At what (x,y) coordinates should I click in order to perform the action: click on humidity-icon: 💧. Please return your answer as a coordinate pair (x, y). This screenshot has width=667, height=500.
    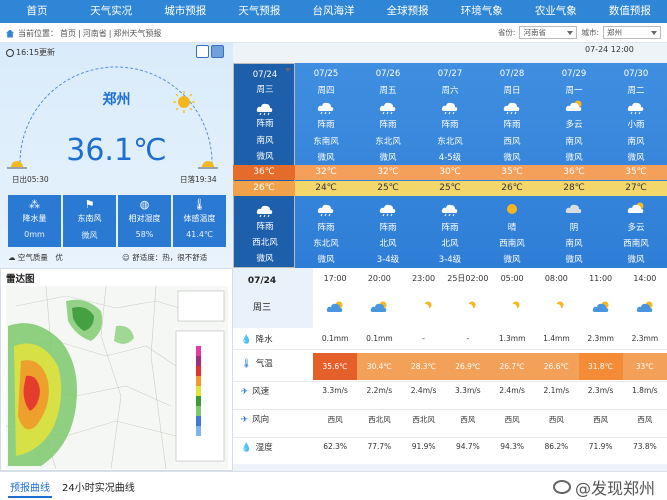
    Looking at the image, I should click on (246, 448).